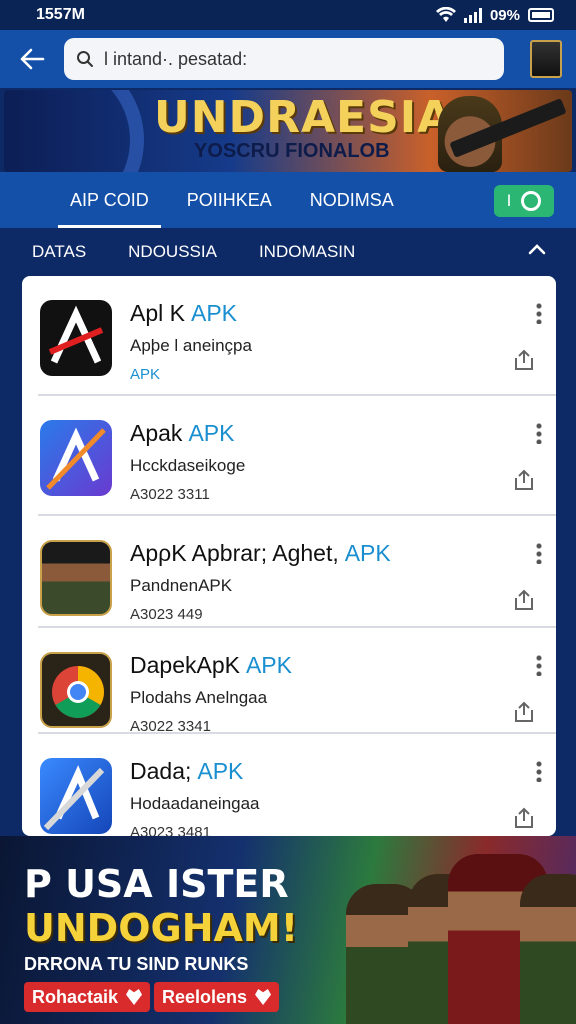  Describe the element at coordinates (548, 949) in the screenshot. I see `soldier-image` at that location.